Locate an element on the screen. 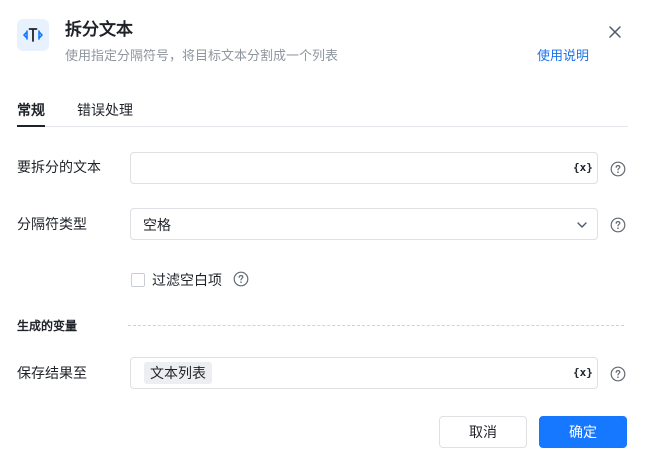 Image resolution: width=645 pixels, height=466 pixels. cancel-button: 取消 is located at coordinates (483, 432).